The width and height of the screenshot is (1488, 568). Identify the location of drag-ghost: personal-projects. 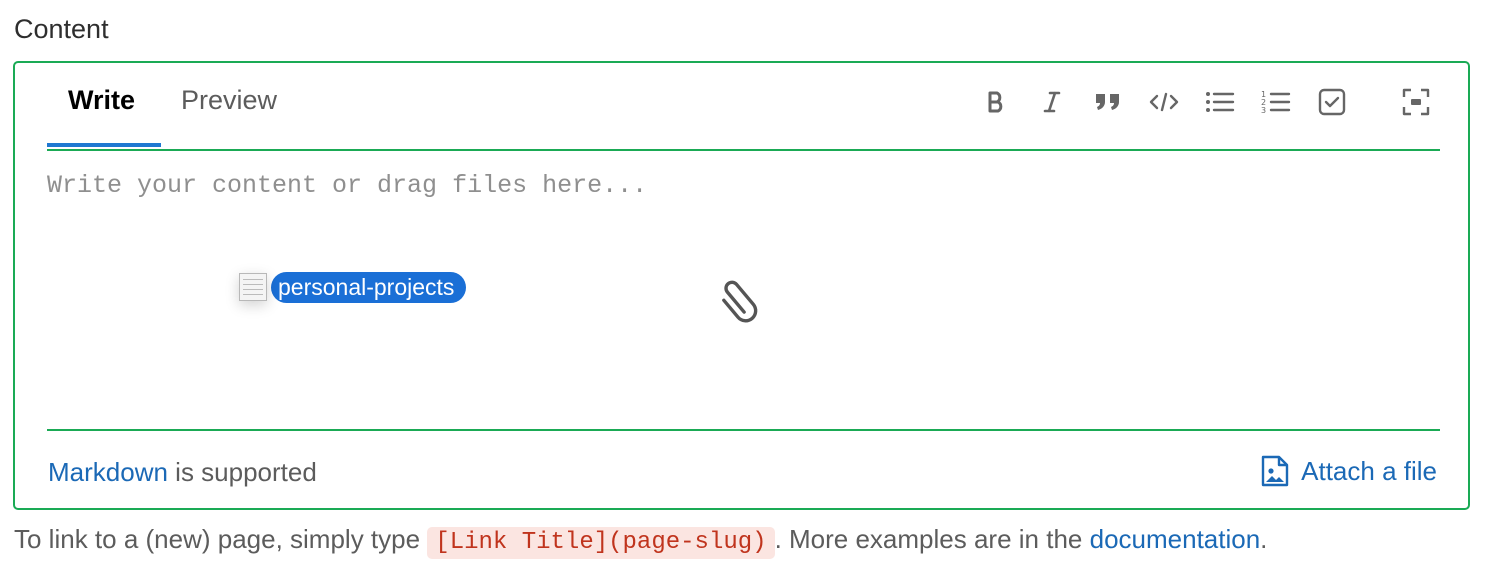
(353, 287).